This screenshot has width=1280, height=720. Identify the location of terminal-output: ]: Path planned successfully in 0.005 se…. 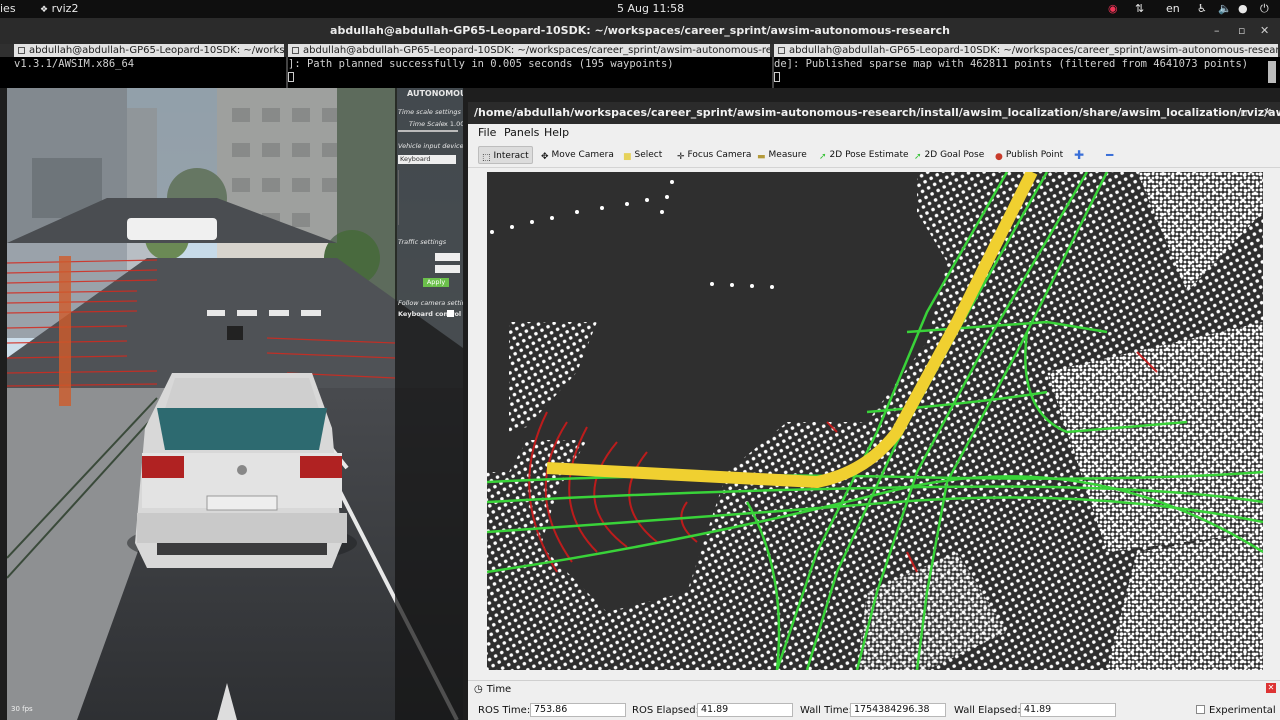
(481, 64).